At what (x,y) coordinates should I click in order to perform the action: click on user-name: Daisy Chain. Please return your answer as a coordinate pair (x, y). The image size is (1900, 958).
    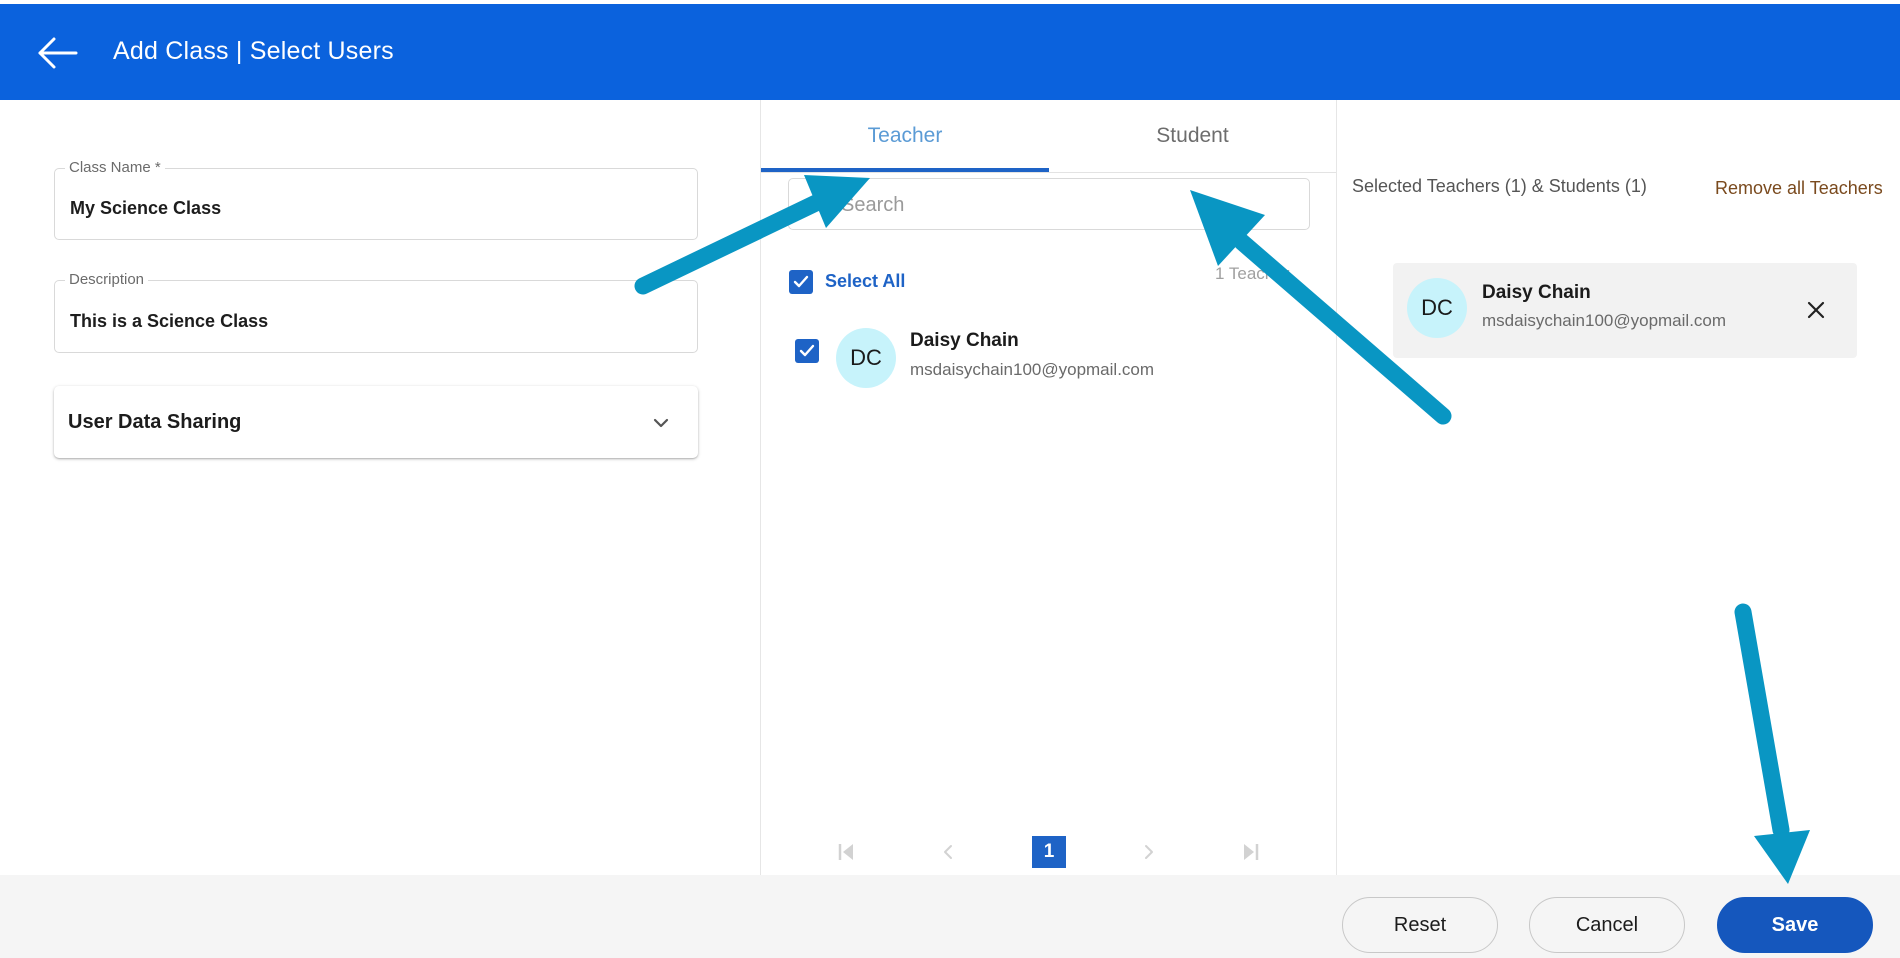
    Looking at the image, I should click on (964, 340).